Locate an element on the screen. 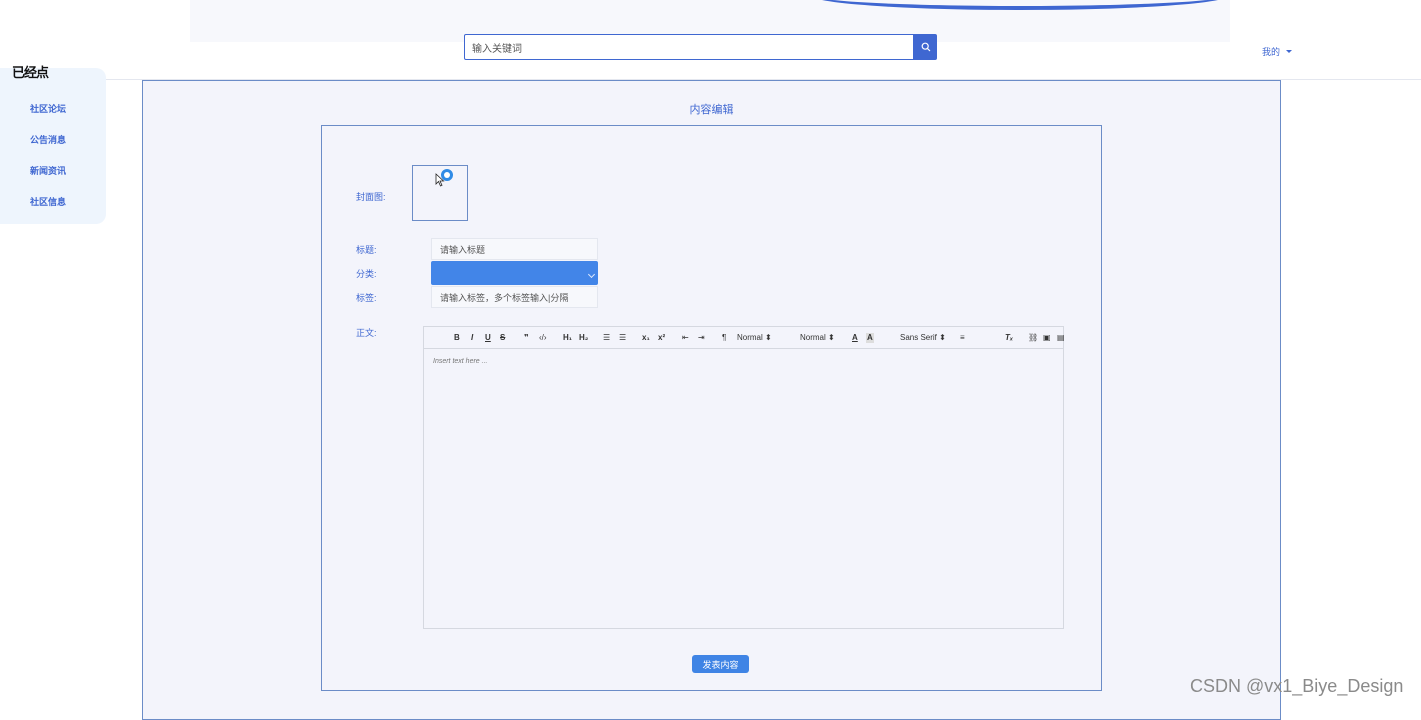 The height and width of the screenshot is (720, 1421). user-menu: 我的 is located at coordinates (1277, 51).